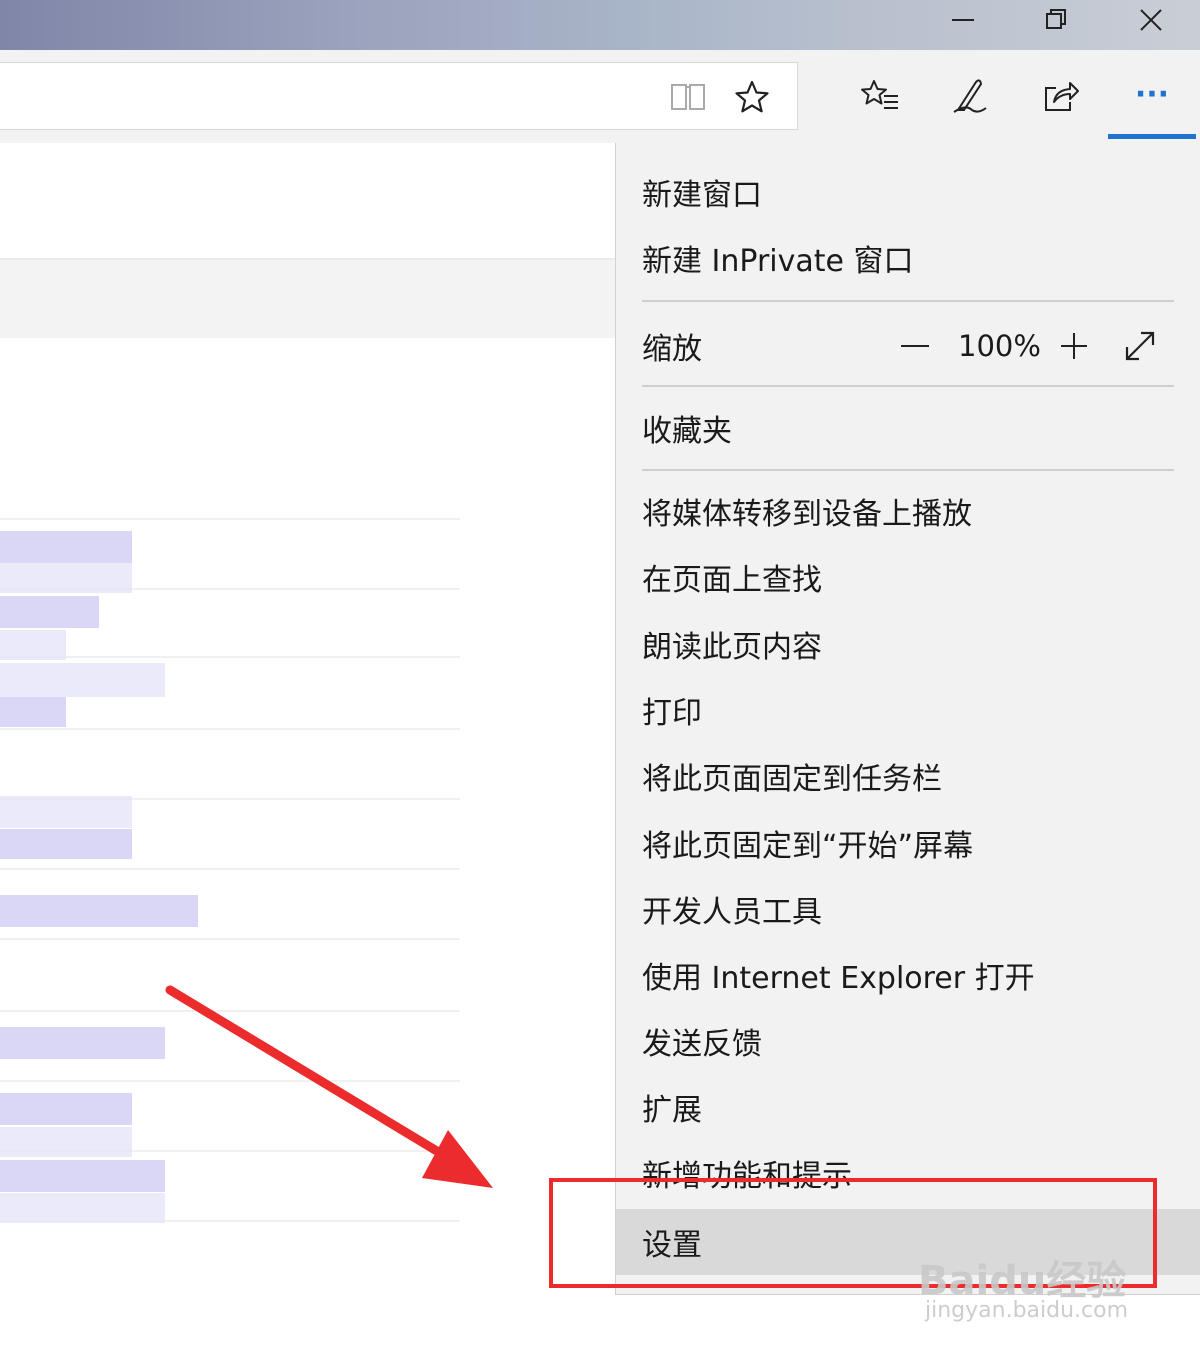 Image resolution: width=1200 pixels, height=1355 pixels. Describe the element at coordinates (307, 298) in the screenshot. I see `page-banner` at that location.